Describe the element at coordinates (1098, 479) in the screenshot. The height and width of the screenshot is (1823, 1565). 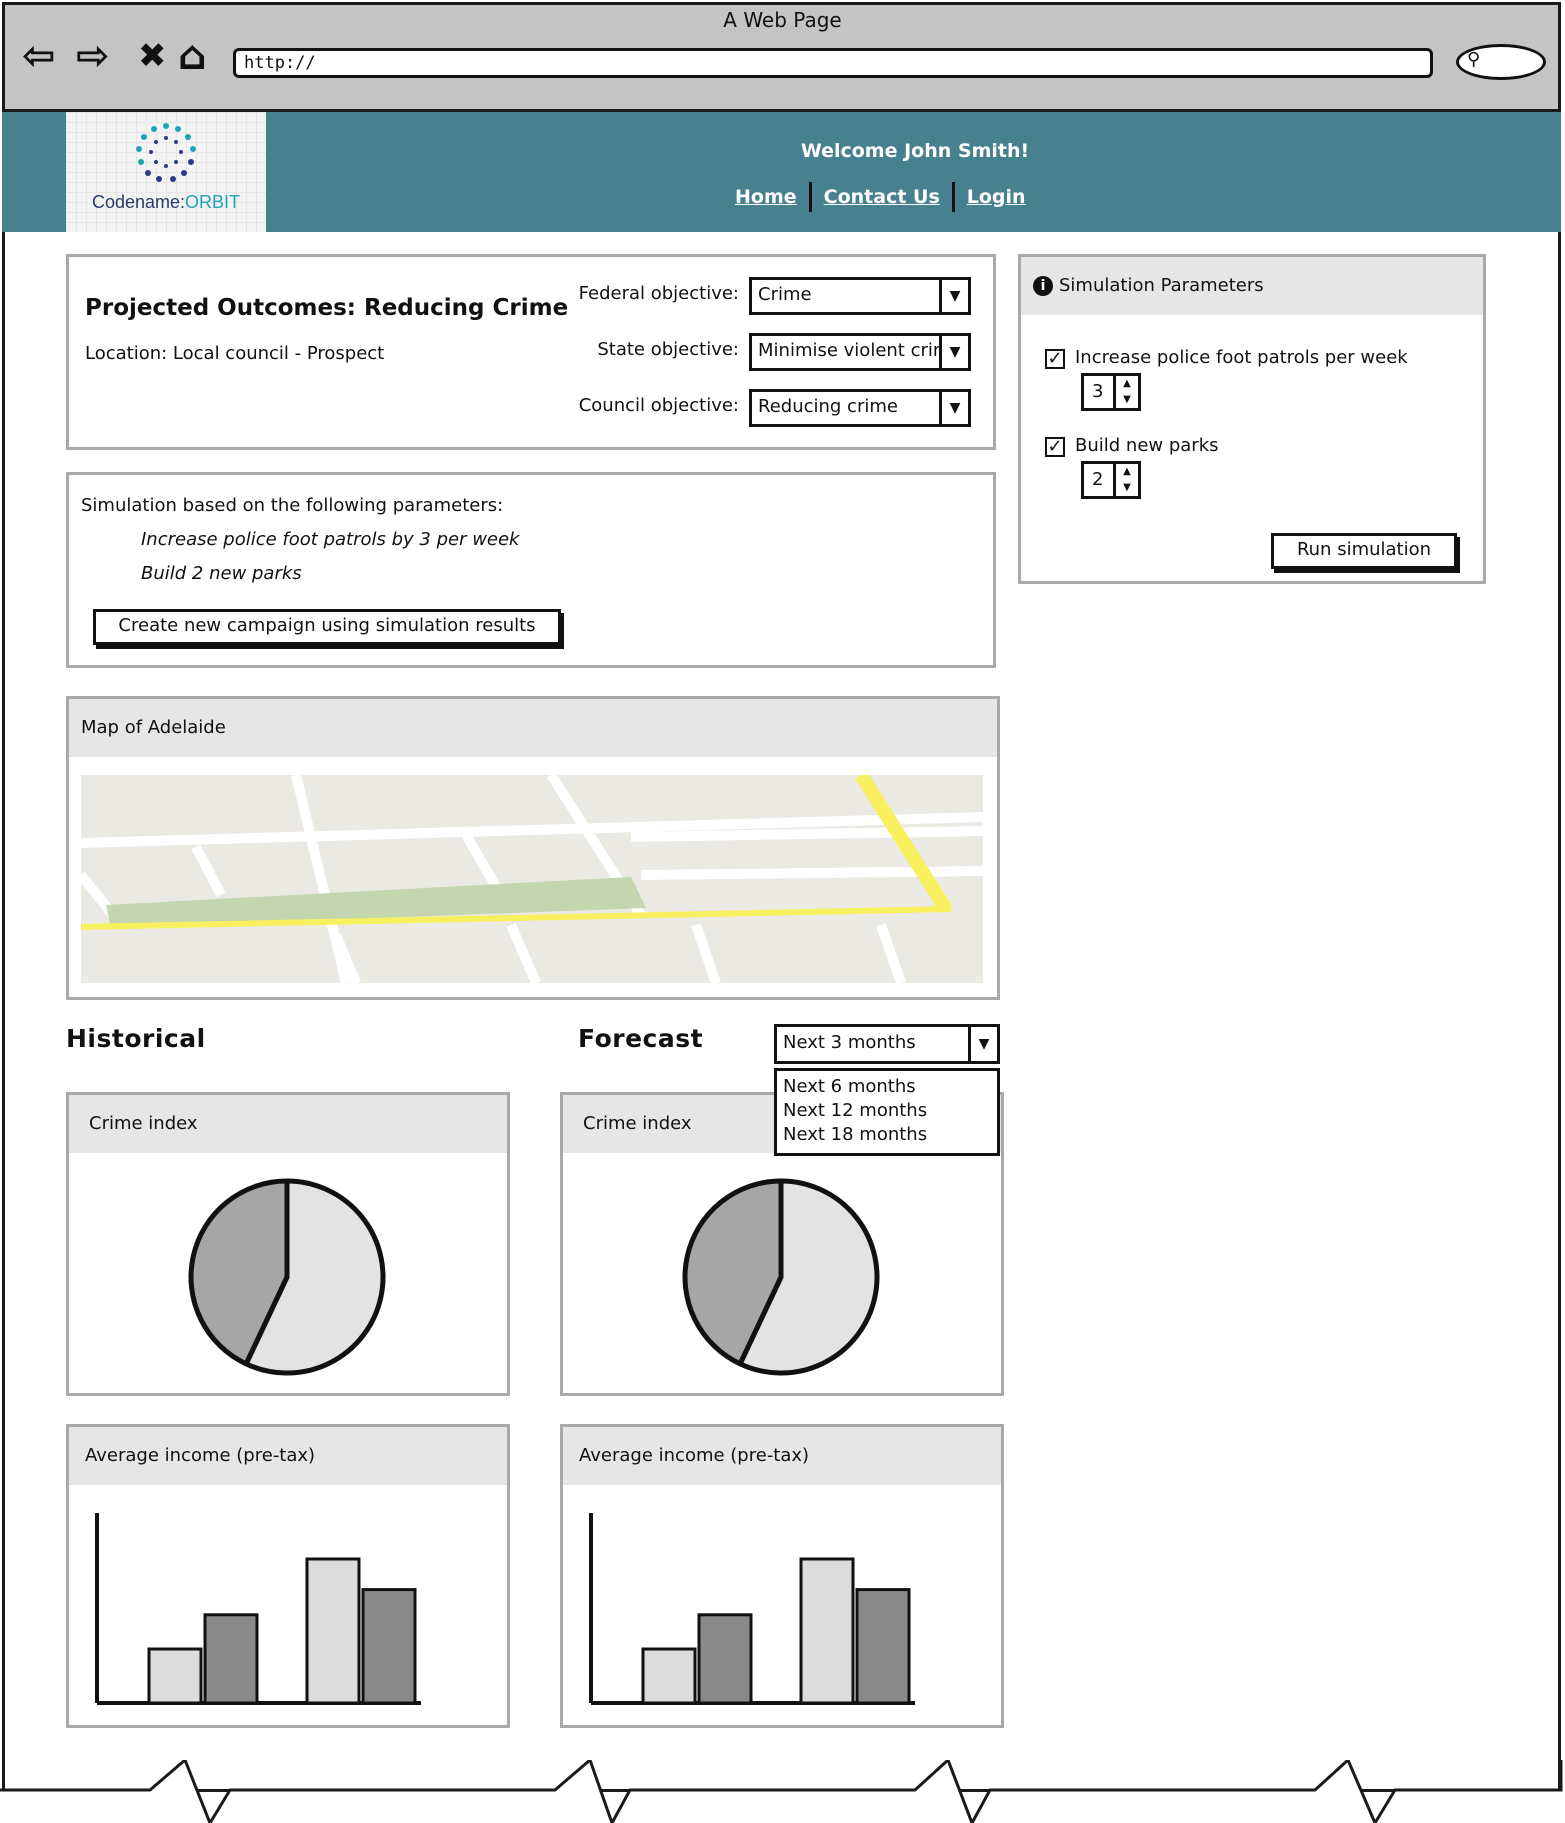
I see `parks-value: 2` at that location.